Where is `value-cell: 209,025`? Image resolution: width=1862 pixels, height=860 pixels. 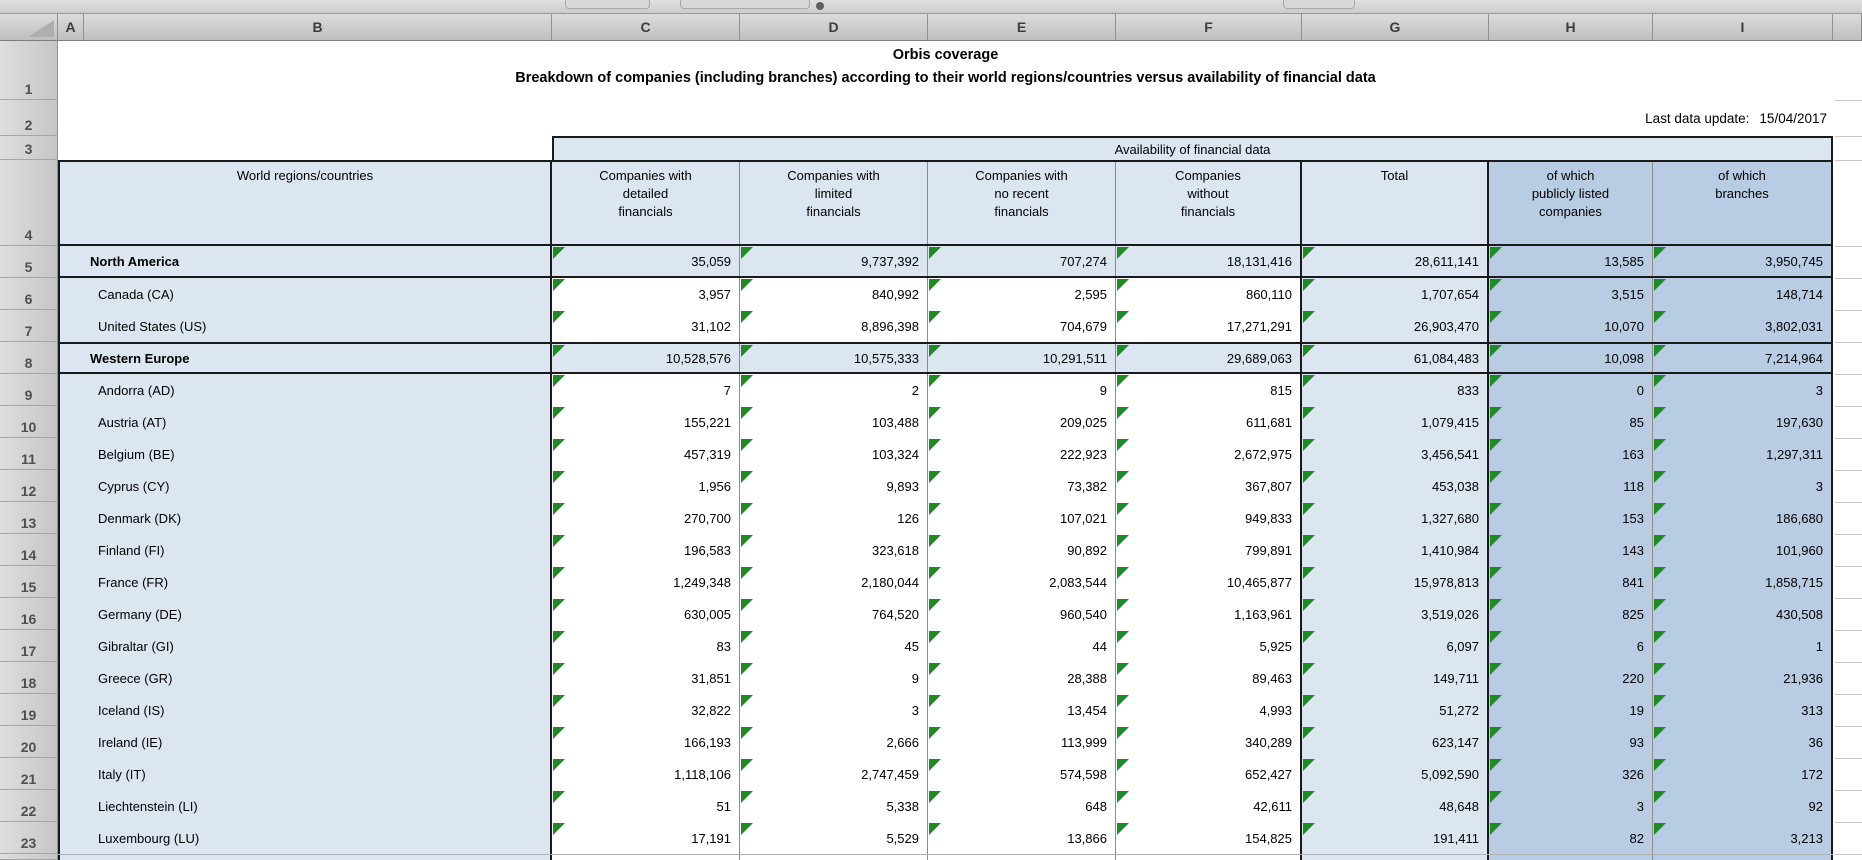
value-cell: 209,025 is located at coordinates (1022, 422).